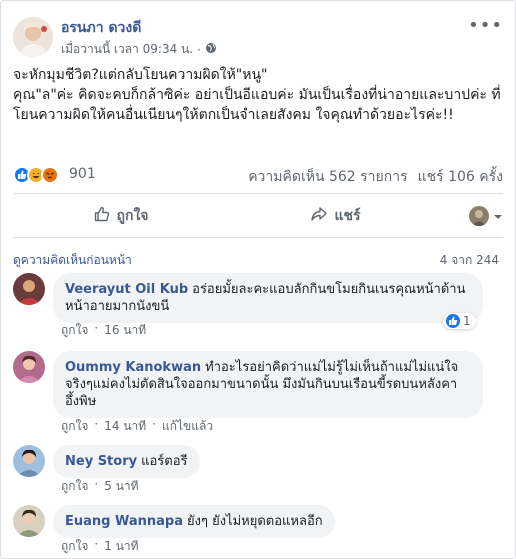 Image resolution: width=516 pixels, height=559 pixels. I want to click on share-arrow-icon, so click(319, 216).